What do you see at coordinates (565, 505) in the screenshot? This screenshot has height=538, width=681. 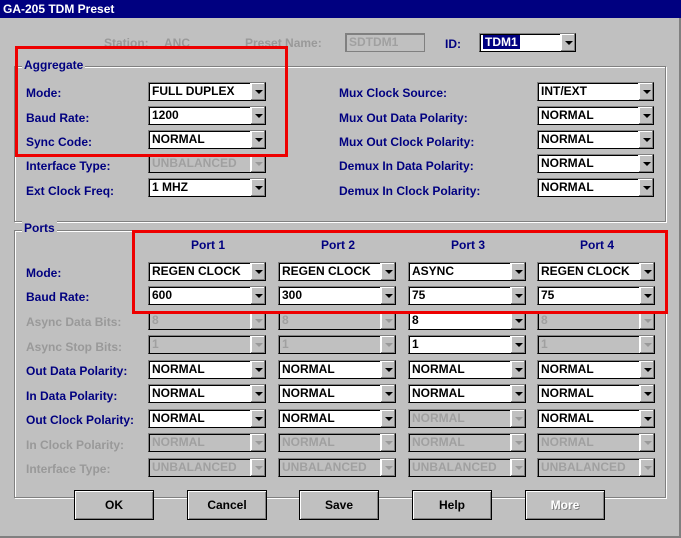 I see `more-button: More` at bounding box center [565, 505].